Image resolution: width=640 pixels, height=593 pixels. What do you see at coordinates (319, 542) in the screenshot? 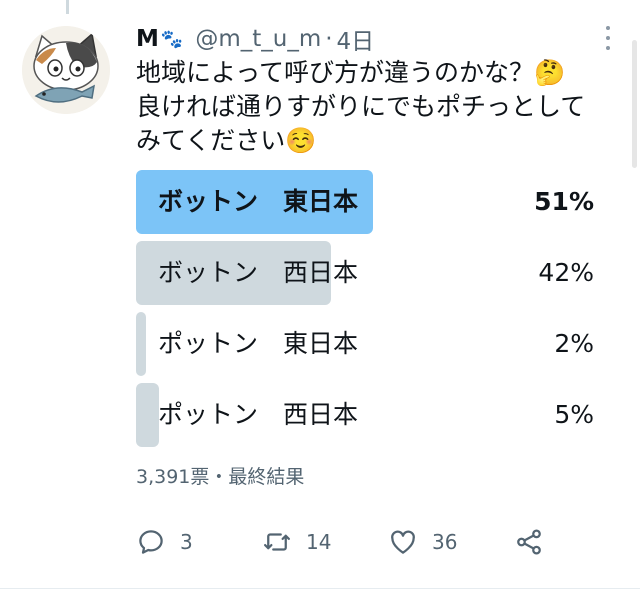
I see `retweet-count: 14` at bounding box center [319, 542].